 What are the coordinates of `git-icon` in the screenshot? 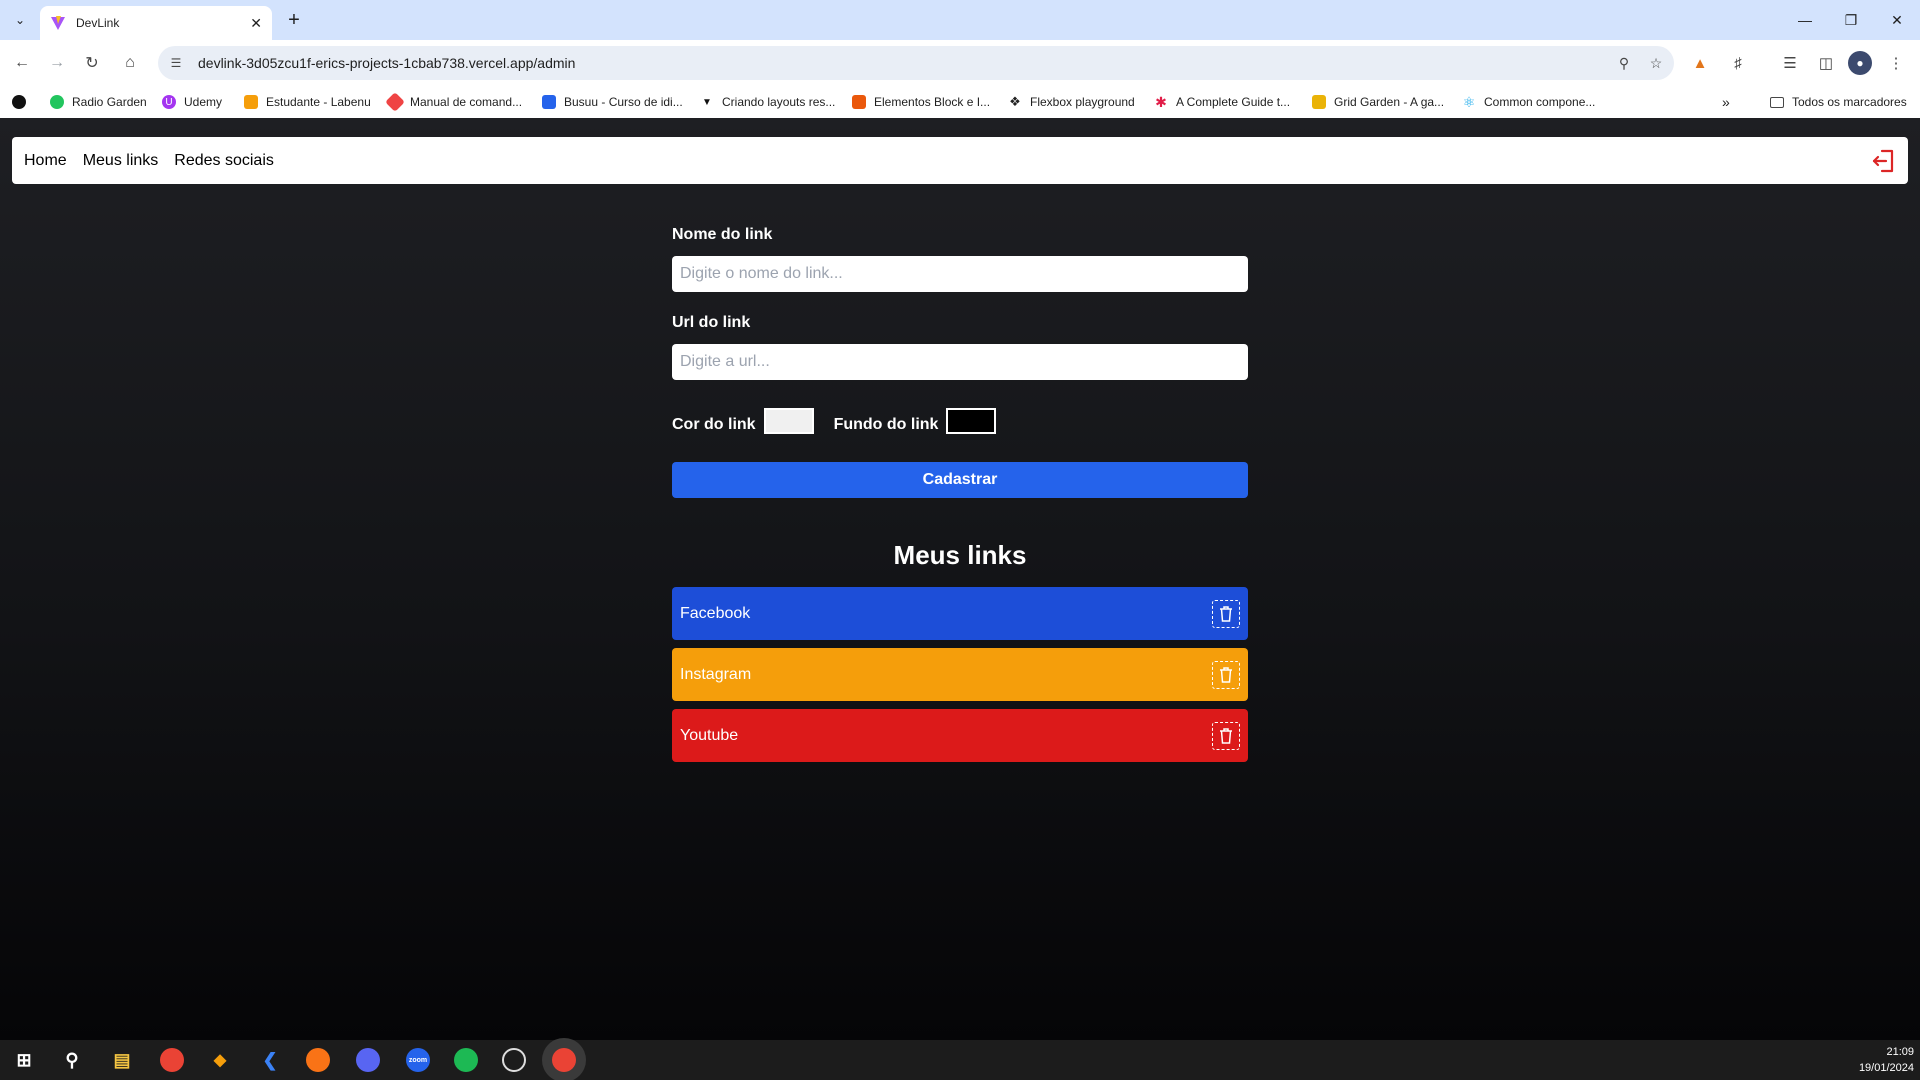 It's located at (395, 102).